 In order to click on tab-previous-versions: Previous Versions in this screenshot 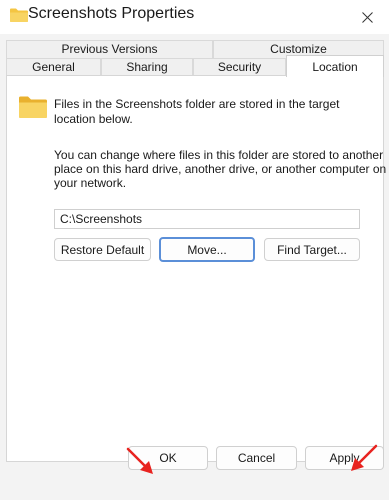, I will do `click(109, 49)`.